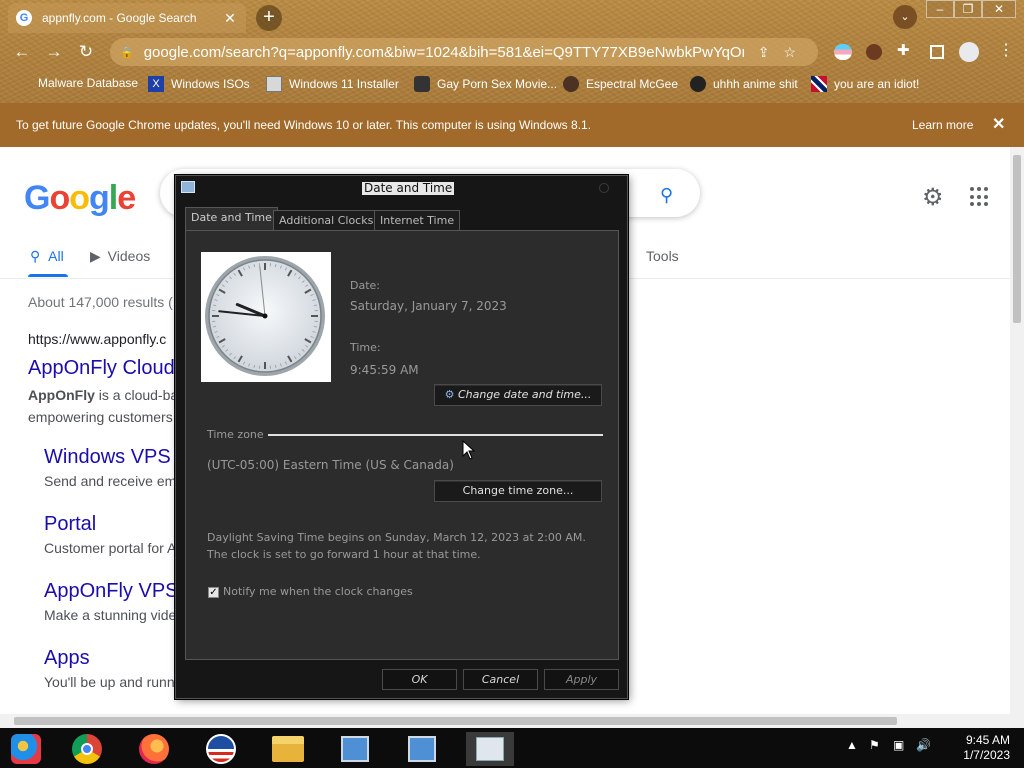 Image resolution: width=1024 pixels, height=768 pixels. Describe the element at coordinates (422, 749) in the screenshot. I see `remote-desktop-taskbar-icon` at that location.